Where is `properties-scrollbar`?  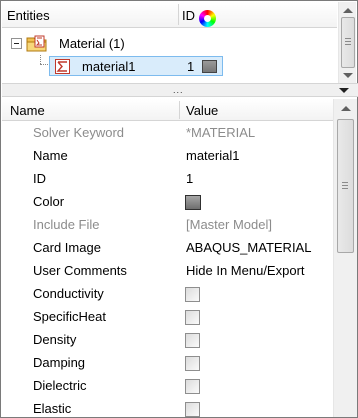 properties-scrollbar is located at coordinates (345, 258).